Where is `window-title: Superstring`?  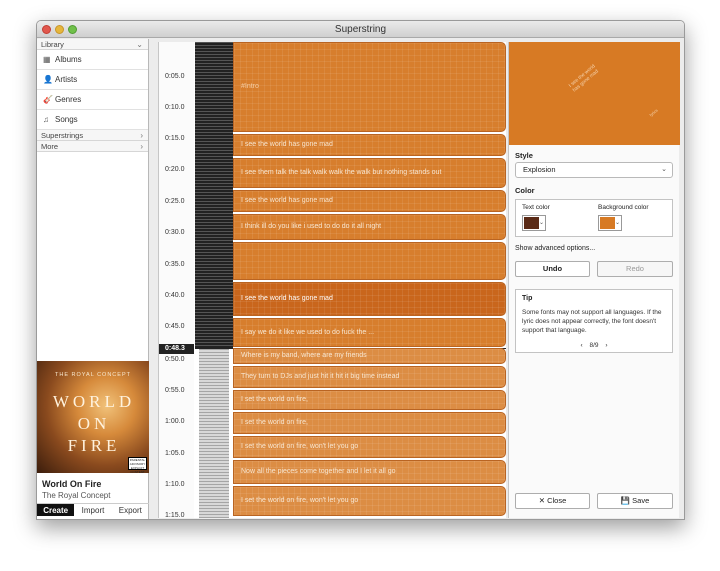
window-title: Superstring is located at coordinates (360, 29).